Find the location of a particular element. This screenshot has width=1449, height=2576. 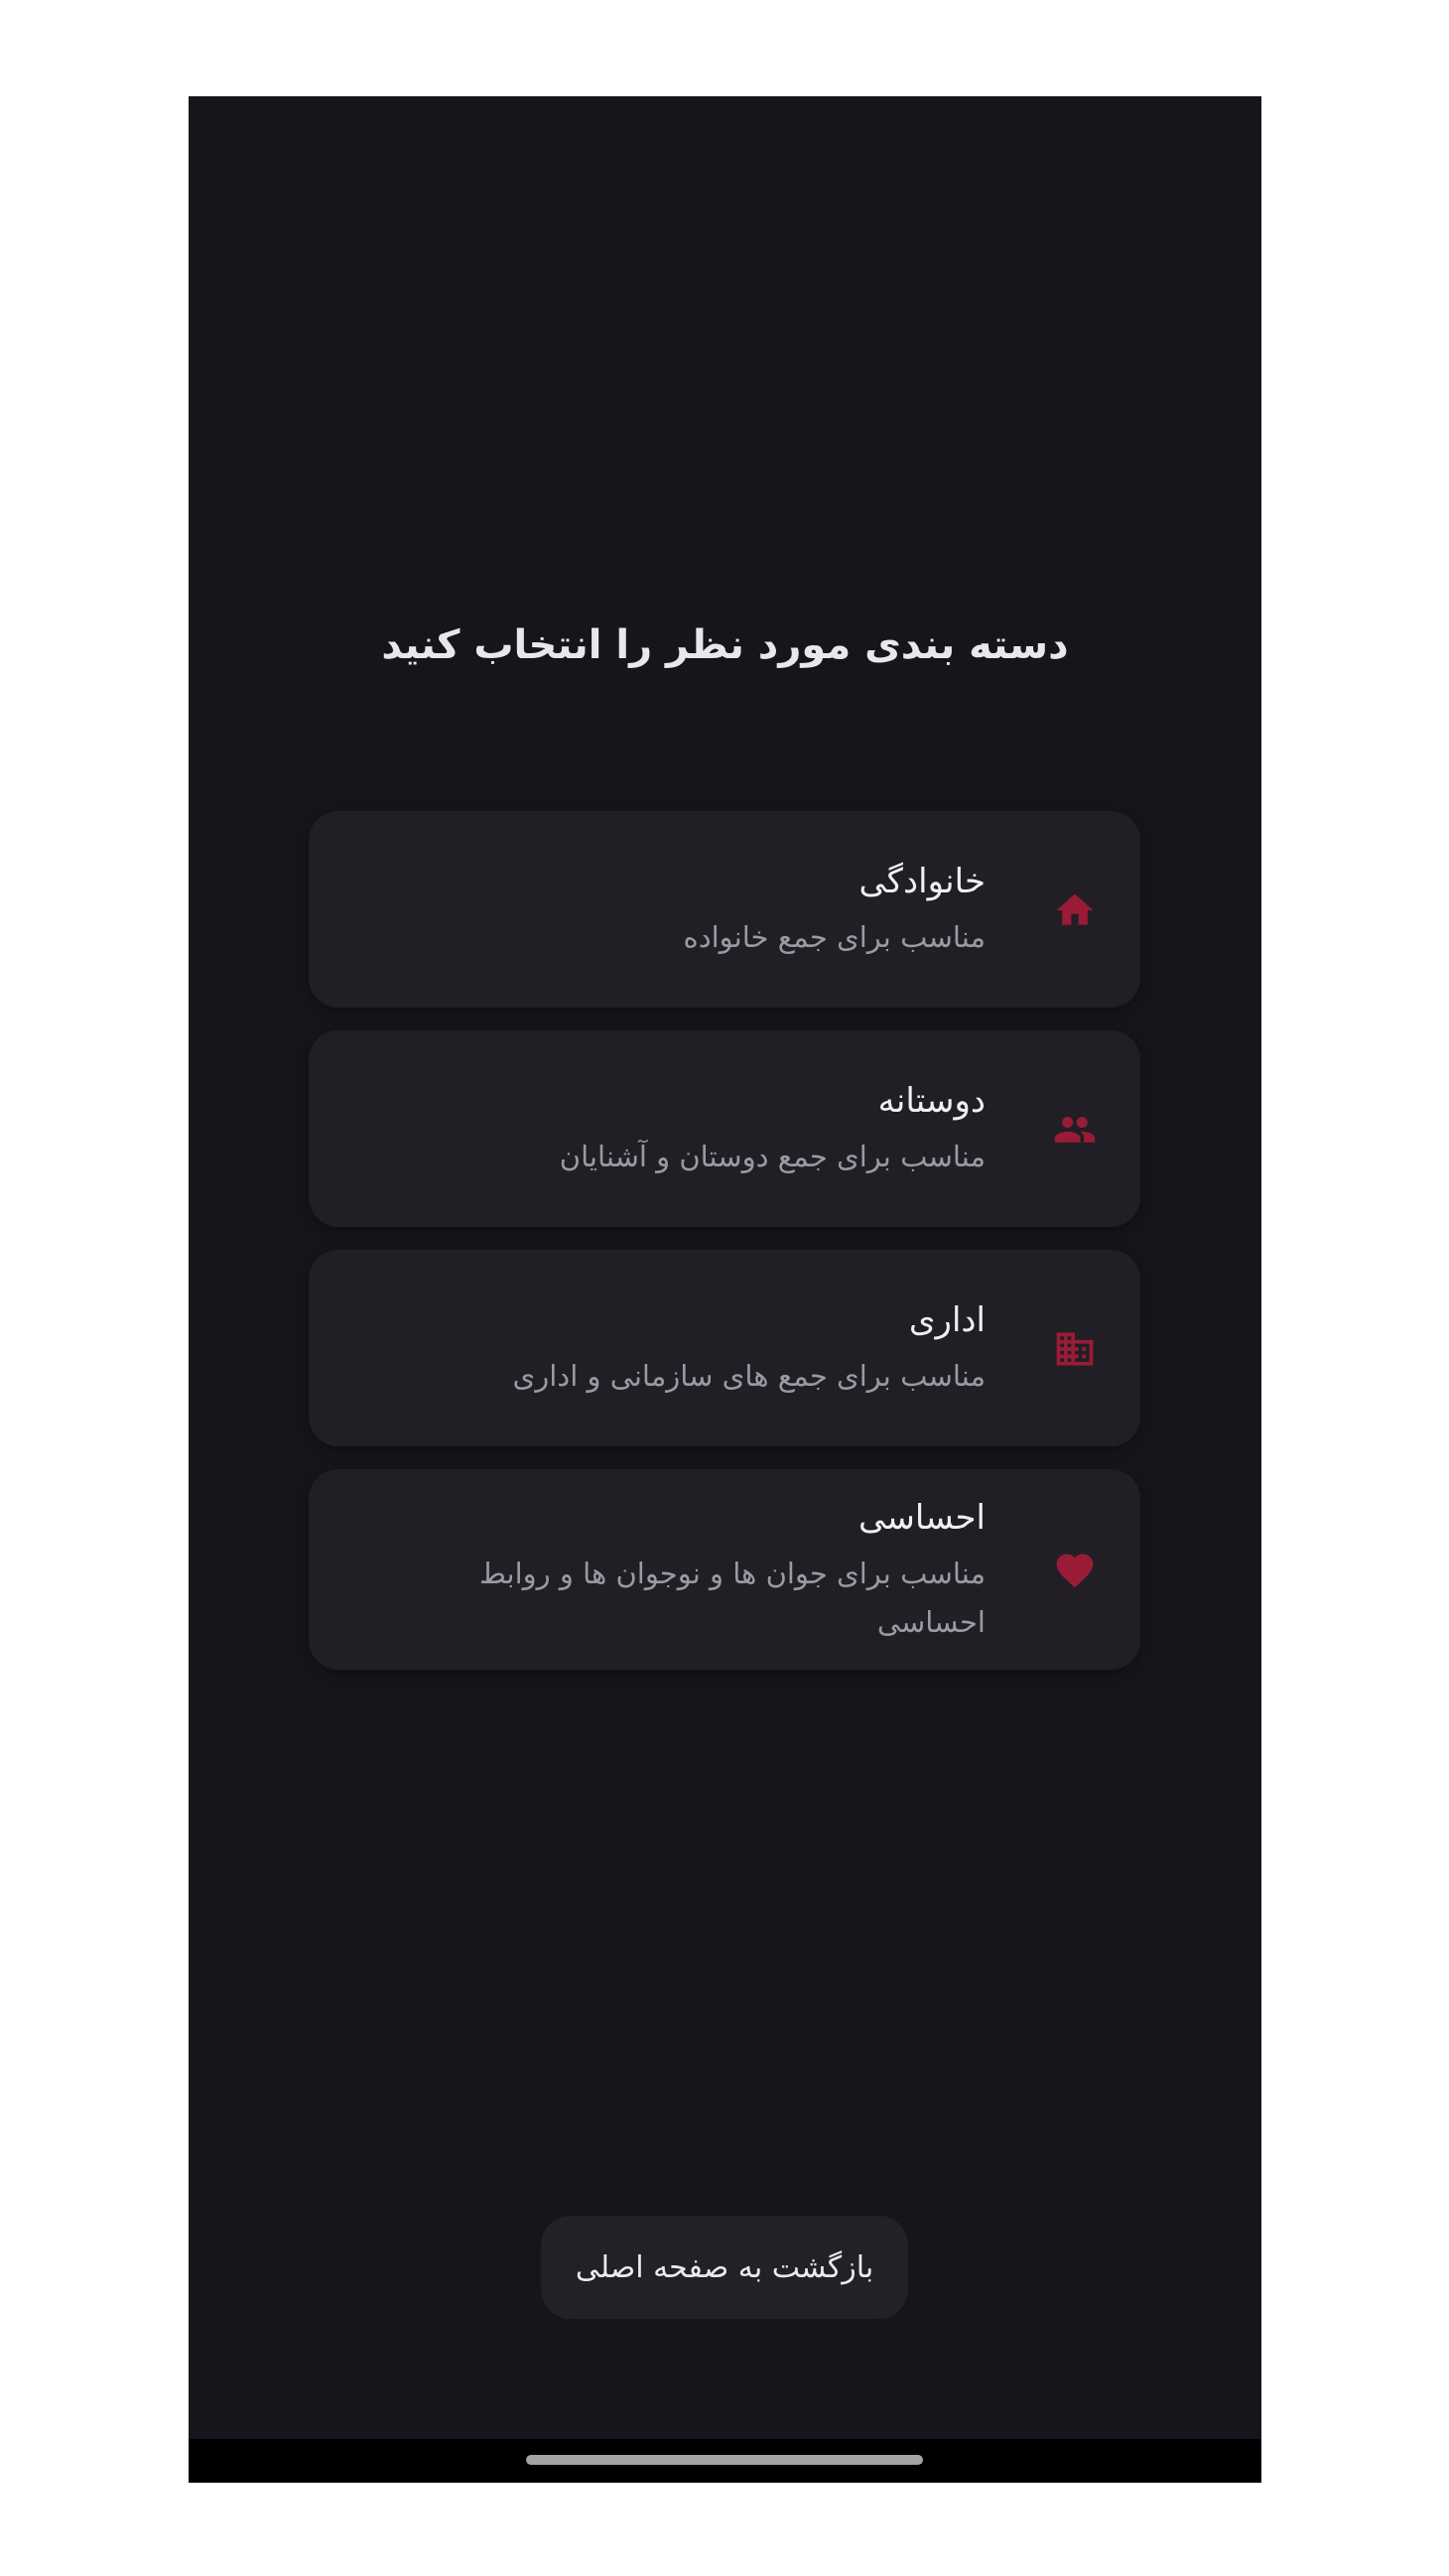

category-name: اداری is located at coordinates (947, 1320).